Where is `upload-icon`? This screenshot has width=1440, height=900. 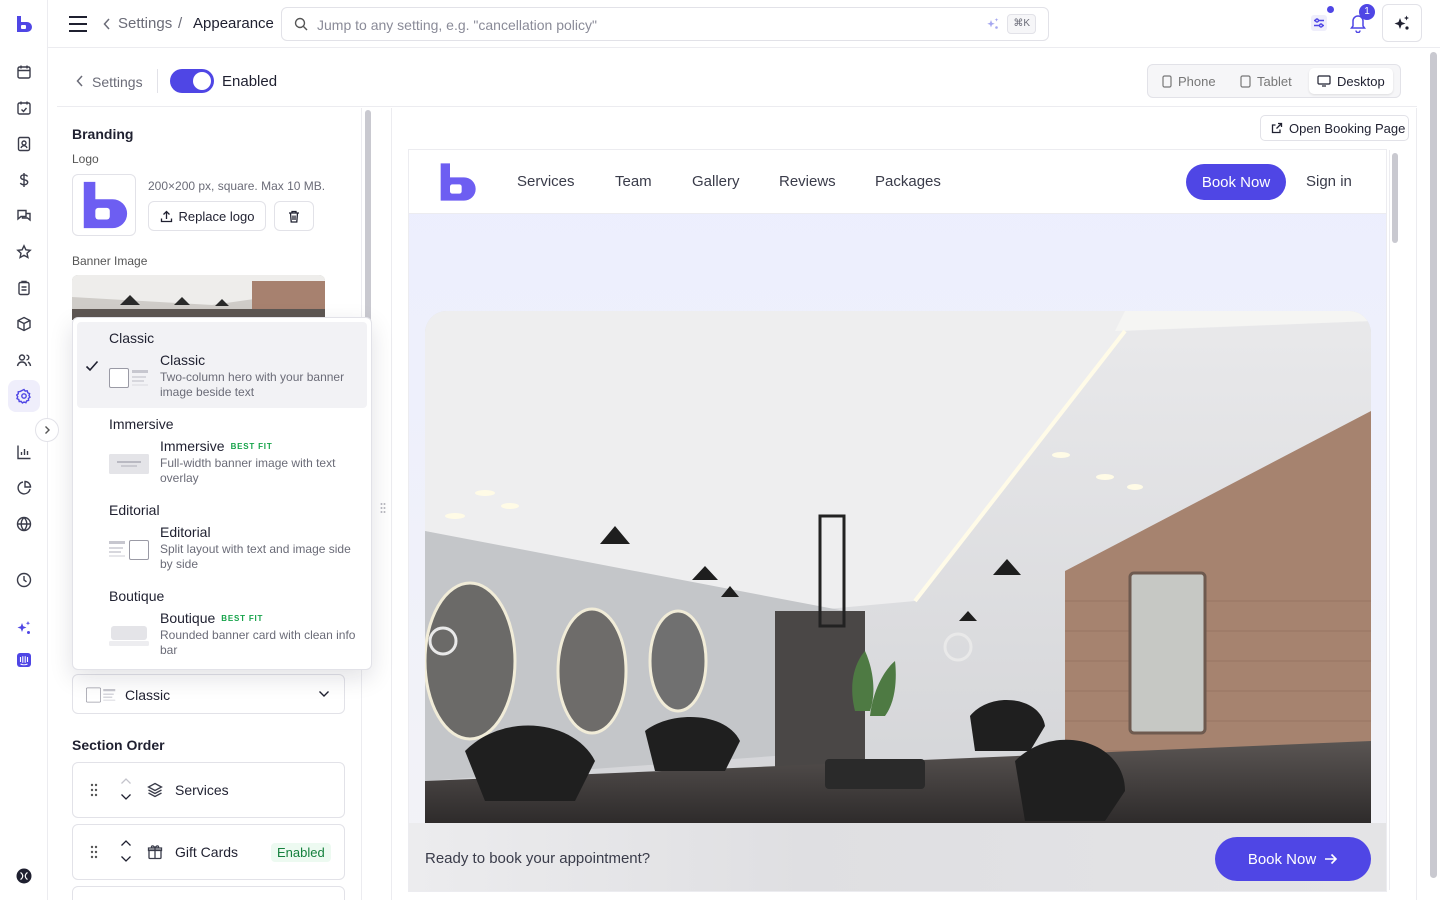 upload-icon is located at coordinates (166, 216).